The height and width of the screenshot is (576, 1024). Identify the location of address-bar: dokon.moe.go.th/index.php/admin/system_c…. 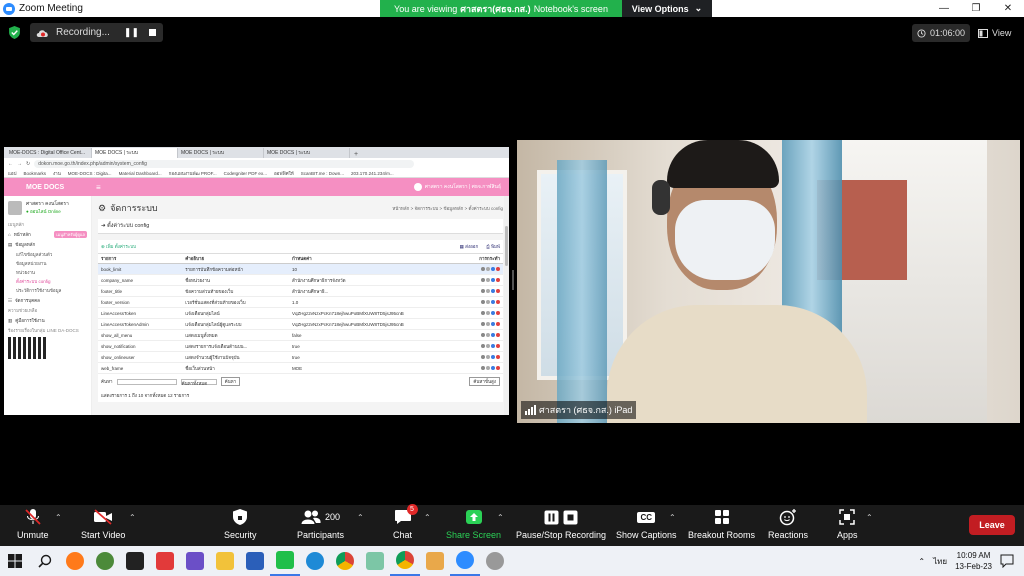
(224, 163).